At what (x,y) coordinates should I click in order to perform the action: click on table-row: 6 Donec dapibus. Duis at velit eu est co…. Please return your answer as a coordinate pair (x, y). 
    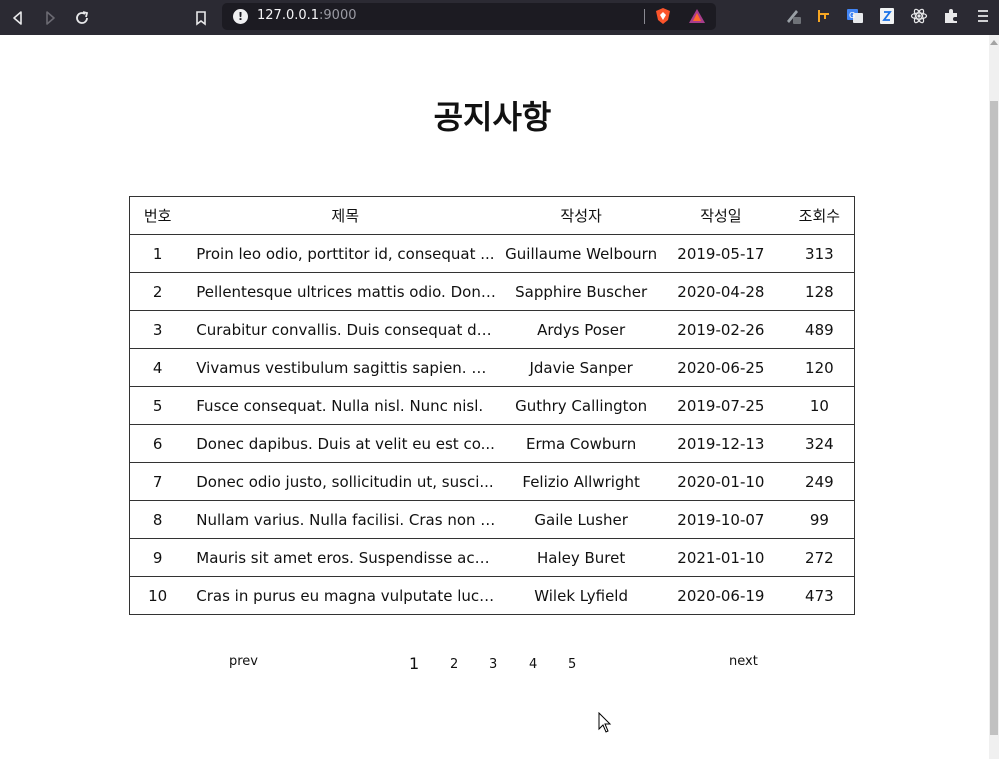
    Looking at the image, I should click on (492, 443).